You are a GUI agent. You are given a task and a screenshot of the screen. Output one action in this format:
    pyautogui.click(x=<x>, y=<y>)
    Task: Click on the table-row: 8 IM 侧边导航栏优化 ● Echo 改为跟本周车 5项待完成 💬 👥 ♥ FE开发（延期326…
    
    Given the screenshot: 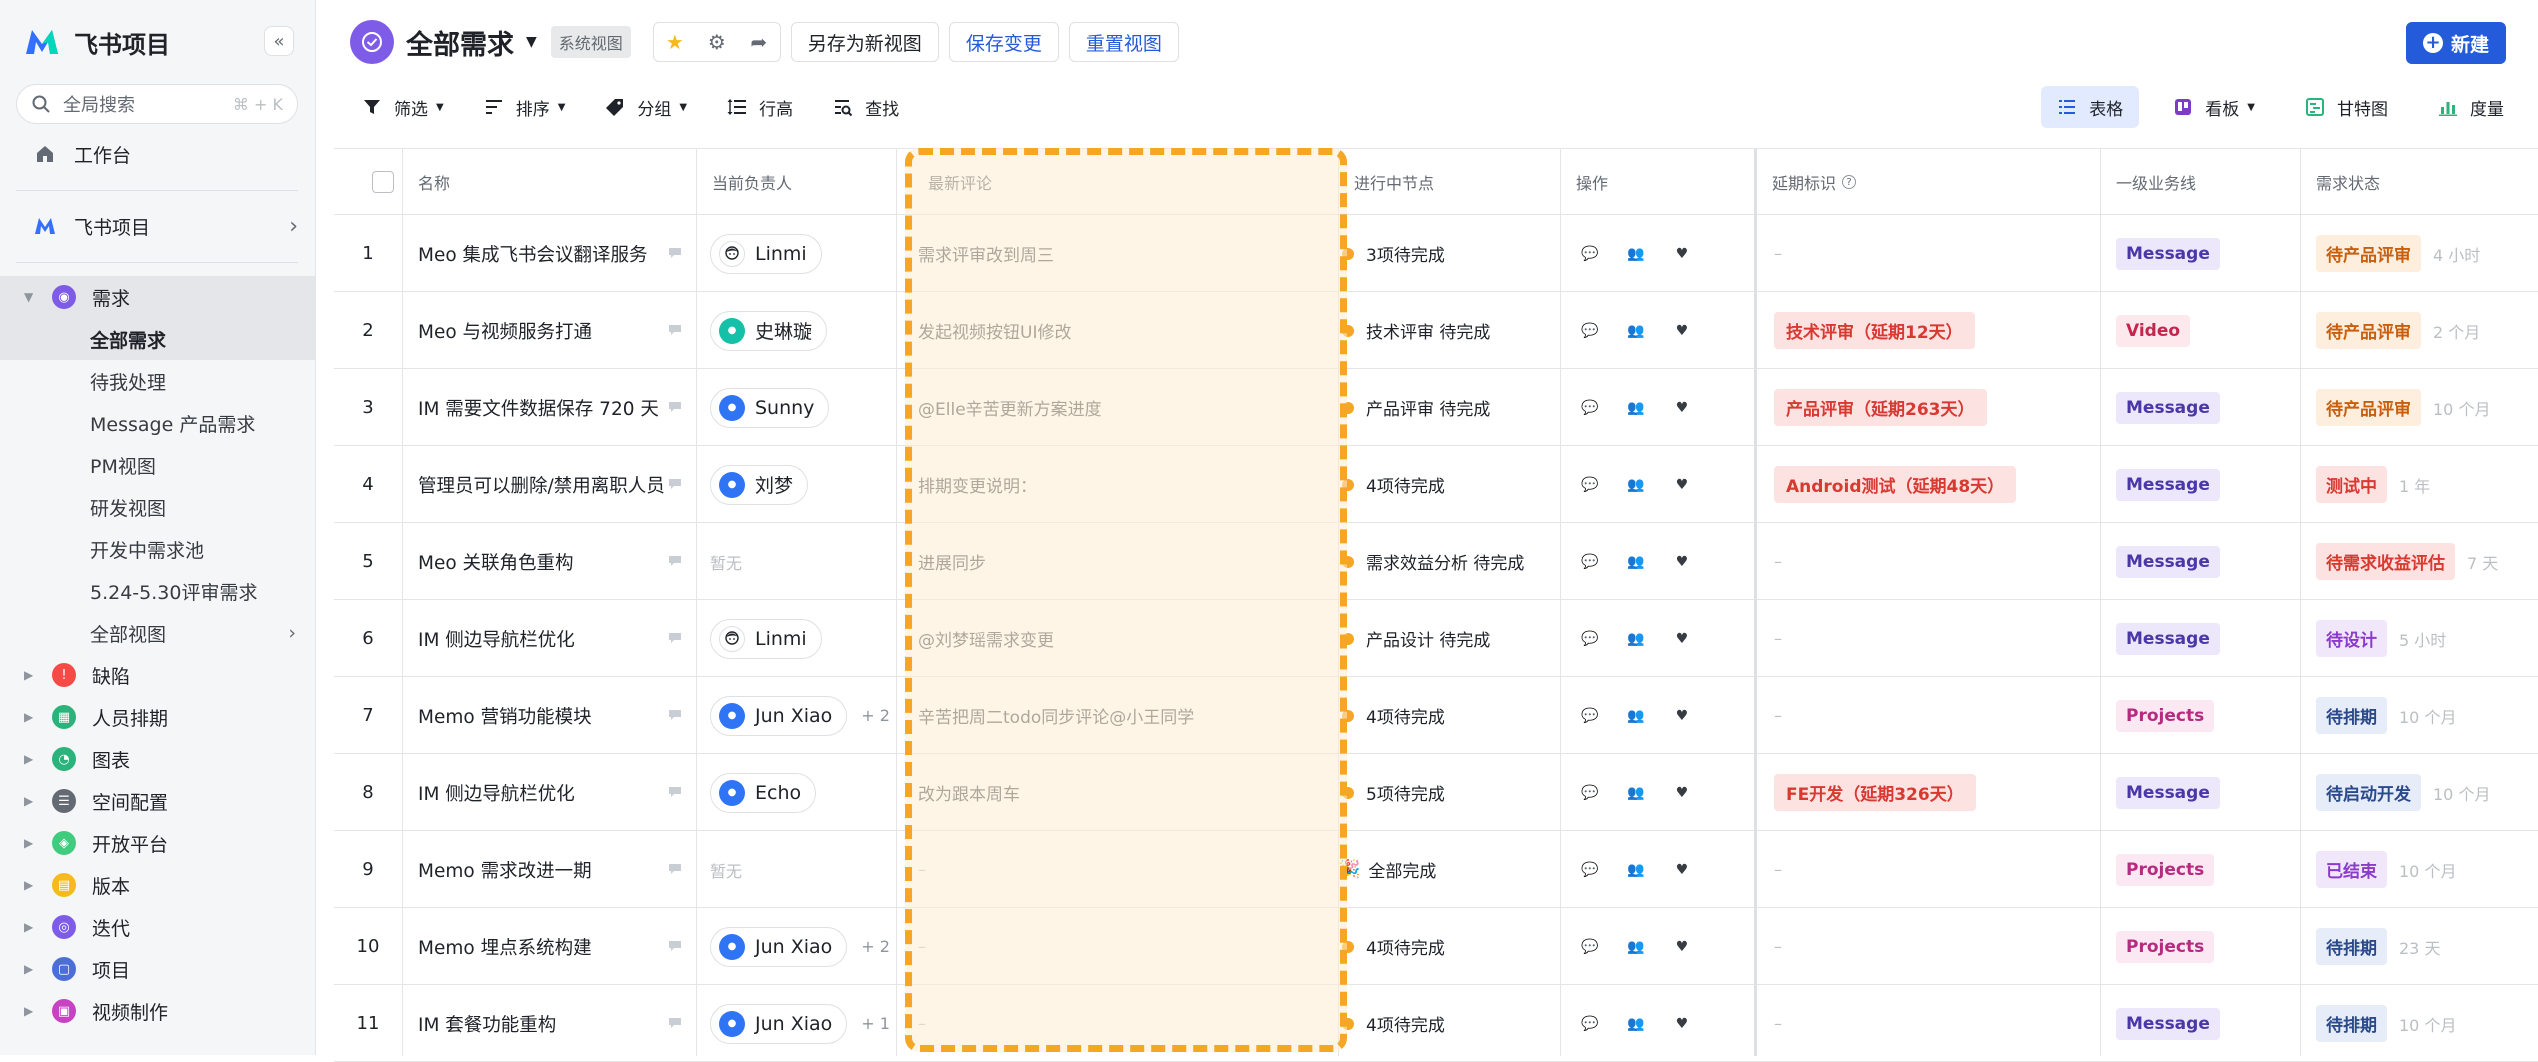 What is the action you would take?
    pyautogui.click(x=1436, y=792)
    